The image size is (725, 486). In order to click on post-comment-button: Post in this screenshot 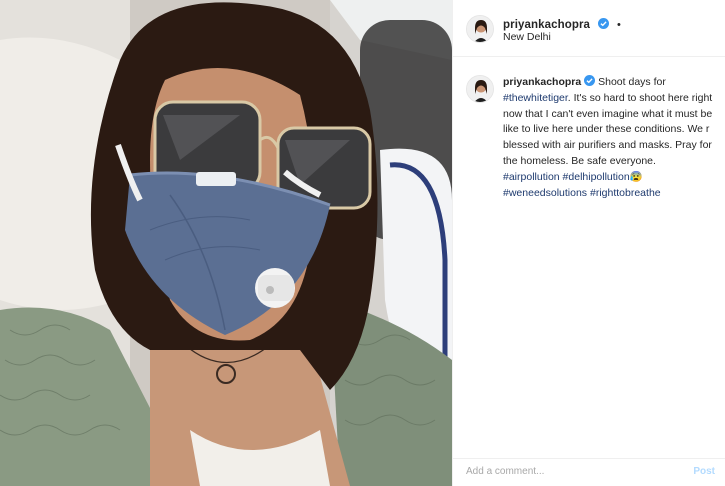, I will do `click(704, 471)`.